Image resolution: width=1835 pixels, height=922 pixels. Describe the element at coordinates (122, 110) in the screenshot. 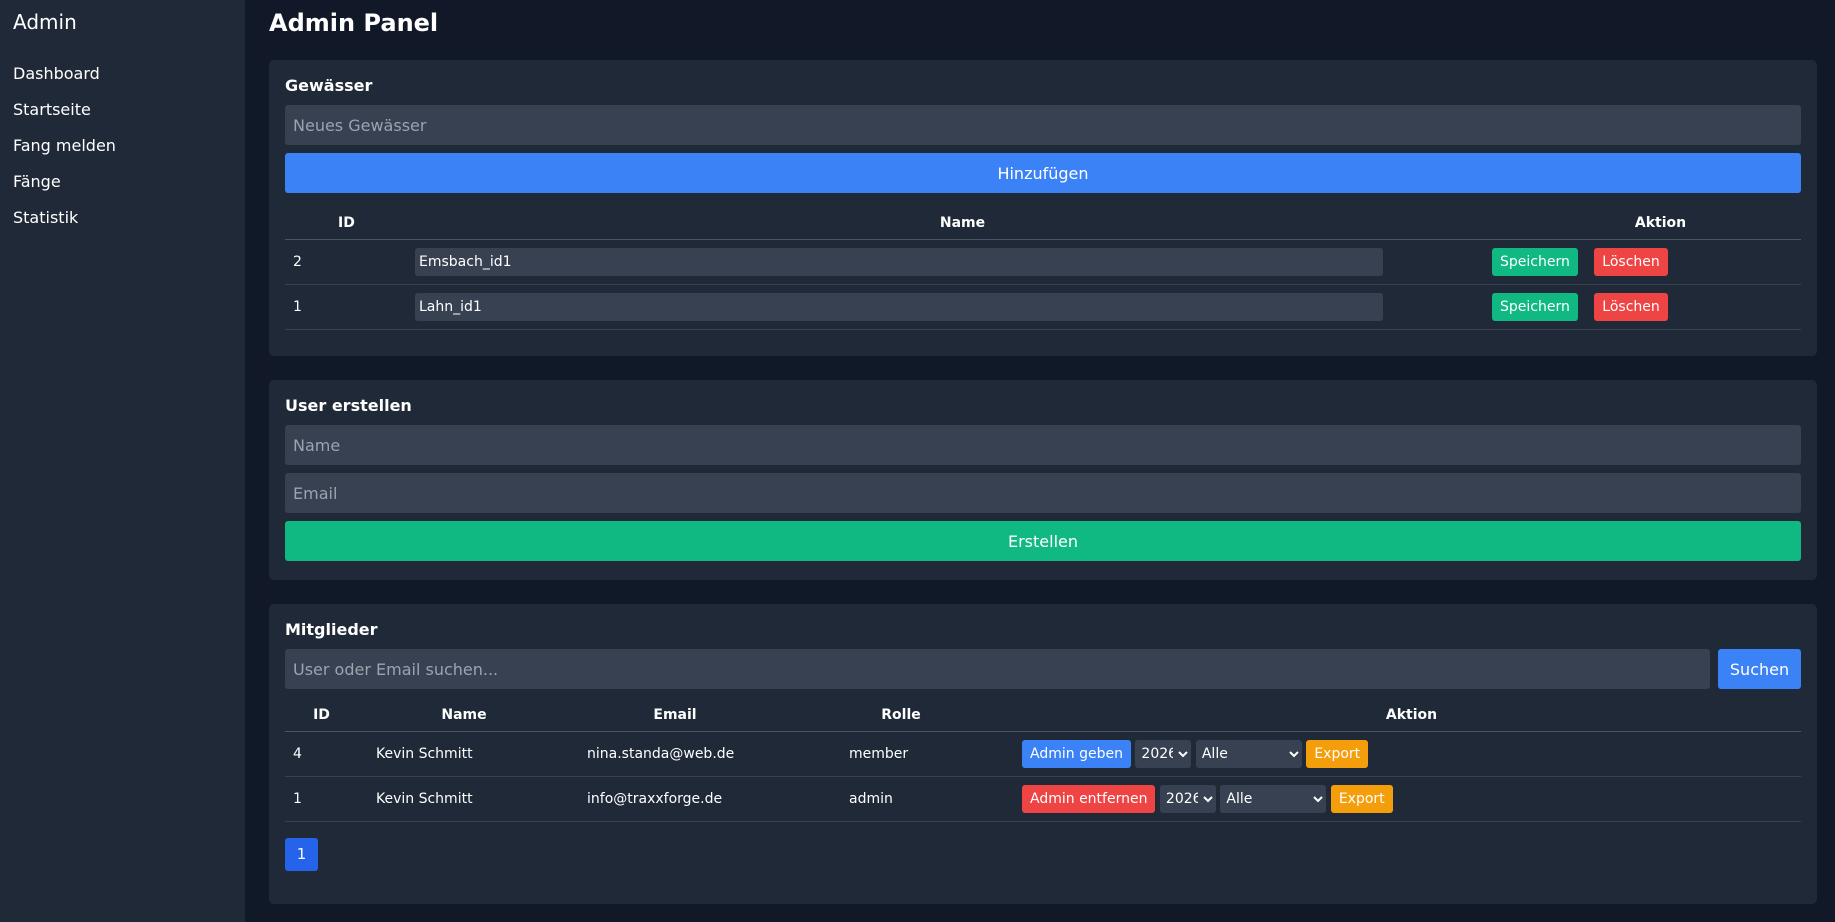

I see `sidebar-item-startseite: Startseite` at that location.